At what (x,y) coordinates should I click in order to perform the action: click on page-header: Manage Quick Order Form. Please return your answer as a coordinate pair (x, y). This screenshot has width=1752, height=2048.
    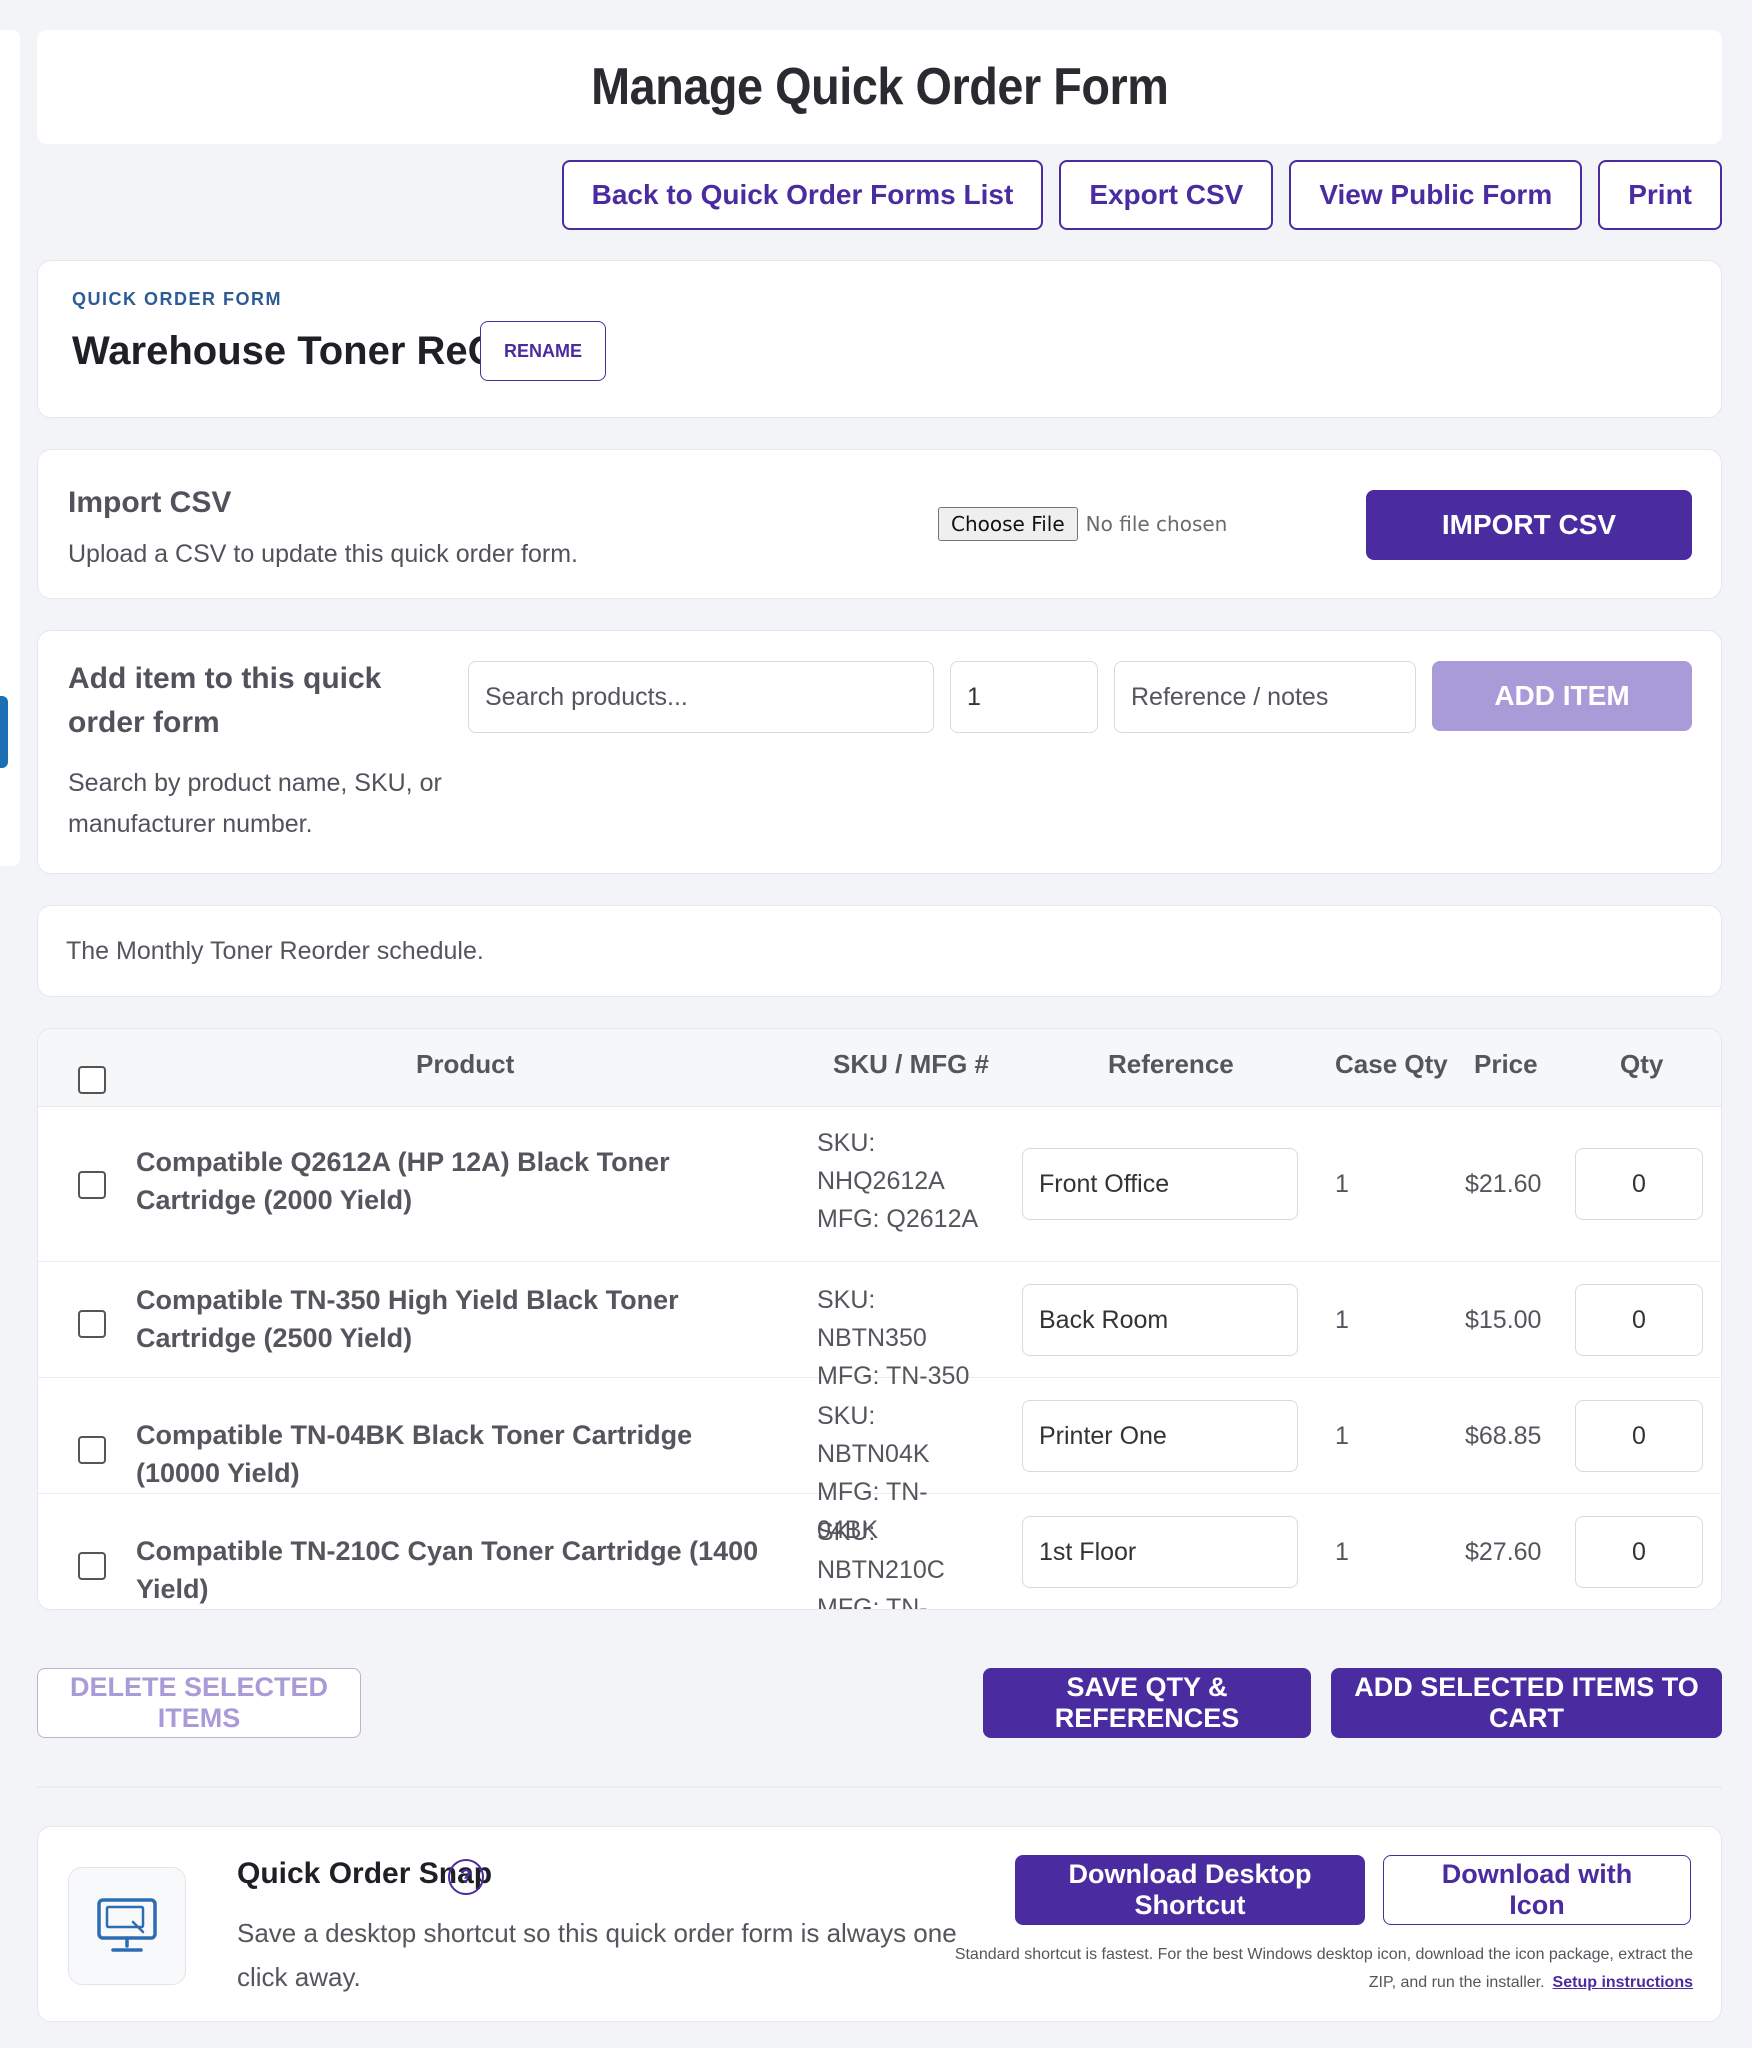
    Looking at the image, I should click on (879, 87).